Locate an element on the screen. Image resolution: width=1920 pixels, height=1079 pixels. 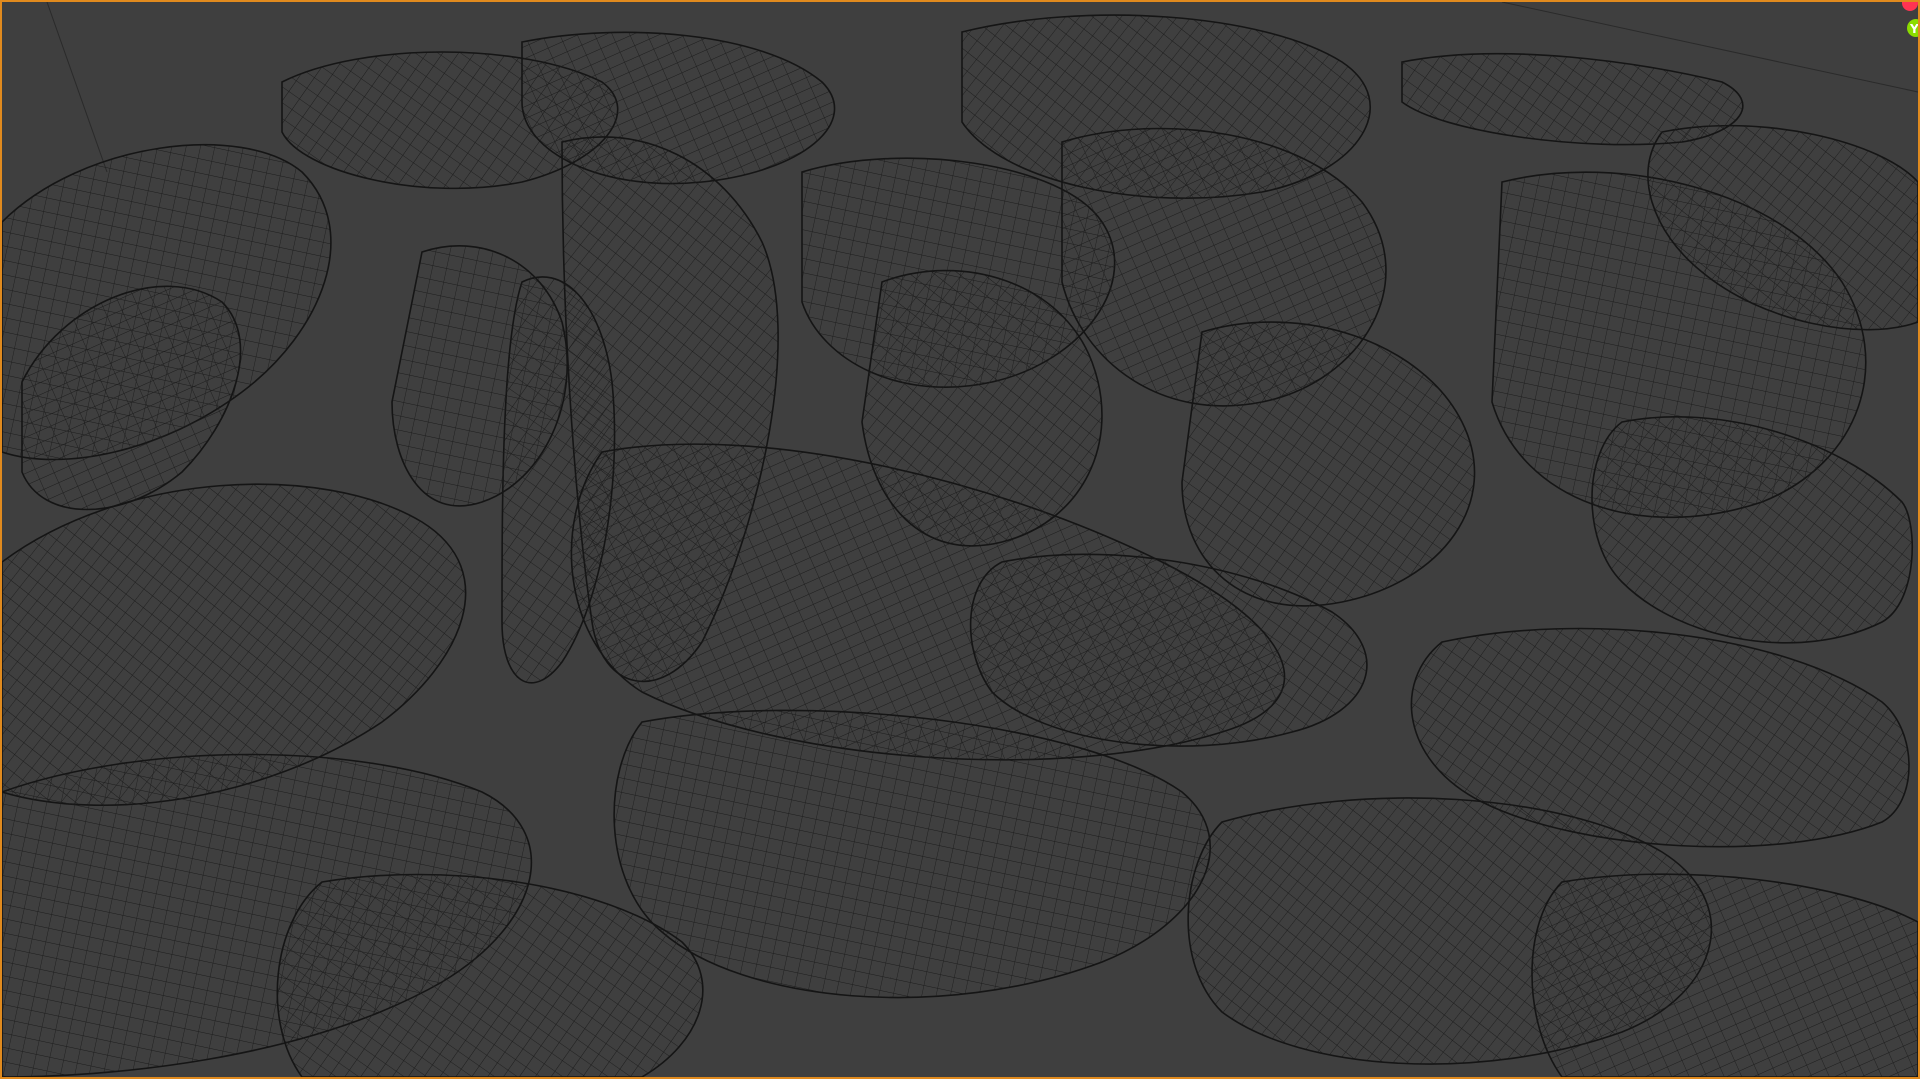
axis-gizmo: Y is located at coordinates (1888, 27).